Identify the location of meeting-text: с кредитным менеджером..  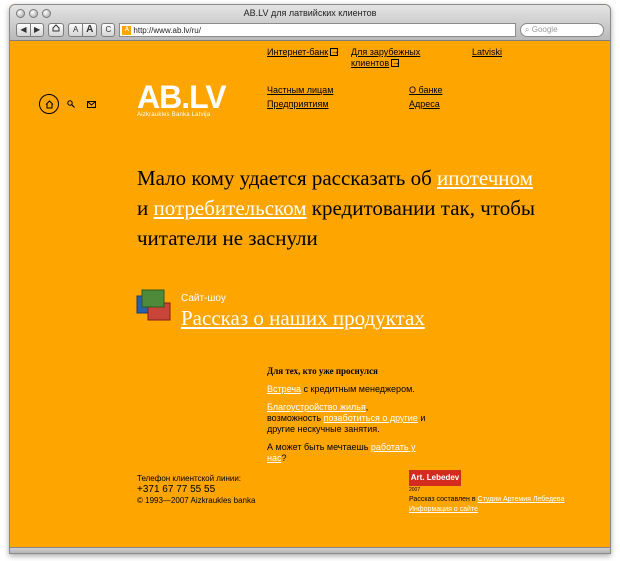
(358, 389).